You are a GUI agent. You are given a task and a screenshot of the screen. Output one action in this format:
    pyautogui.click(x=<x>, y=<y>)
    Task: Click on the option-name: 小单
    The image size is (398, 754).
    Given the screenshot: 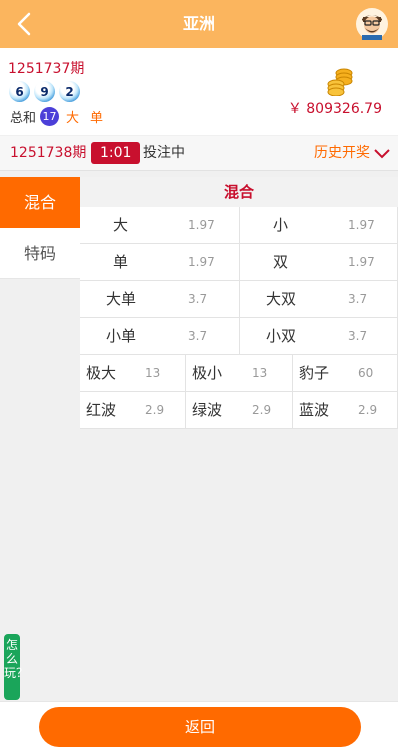 What is the action you would take?
    pyautogui.click(x=121, y=336)
    